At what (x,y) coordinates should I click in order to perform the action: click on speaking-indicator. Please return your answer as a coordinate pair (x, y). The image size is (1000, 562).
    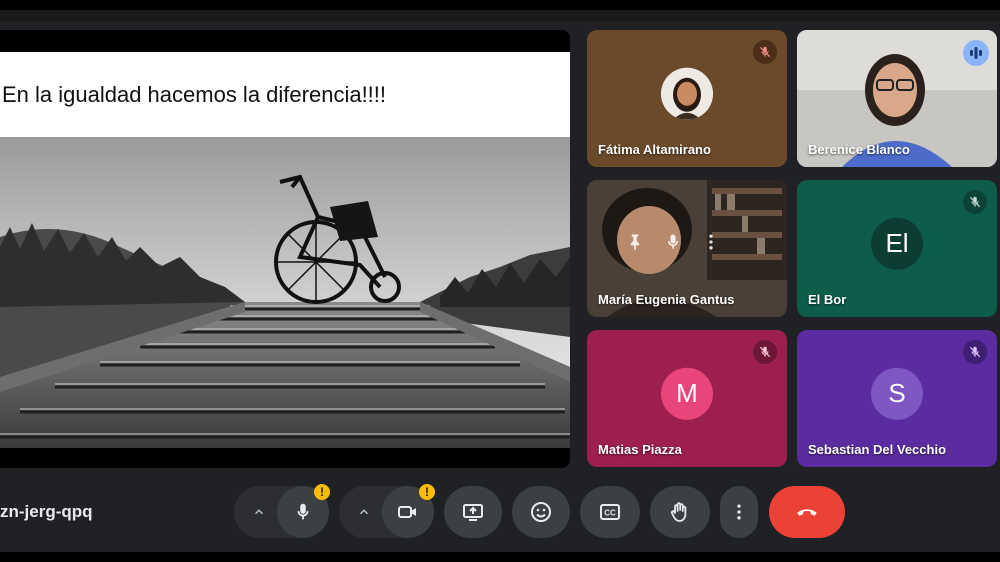
    Looking at the image, I should click on (976, 53).